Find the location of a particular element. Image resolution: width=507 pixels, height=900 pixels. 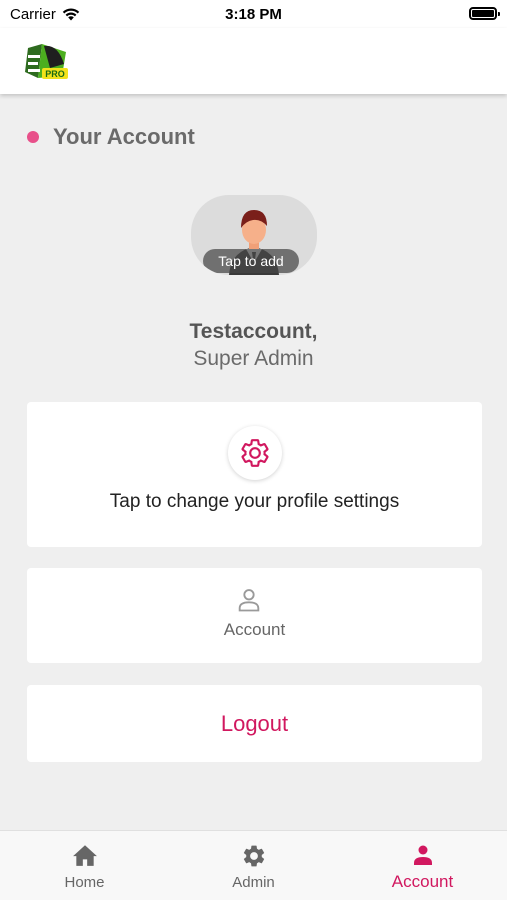

settings-icon-circle is located at coordinates (255, 453).